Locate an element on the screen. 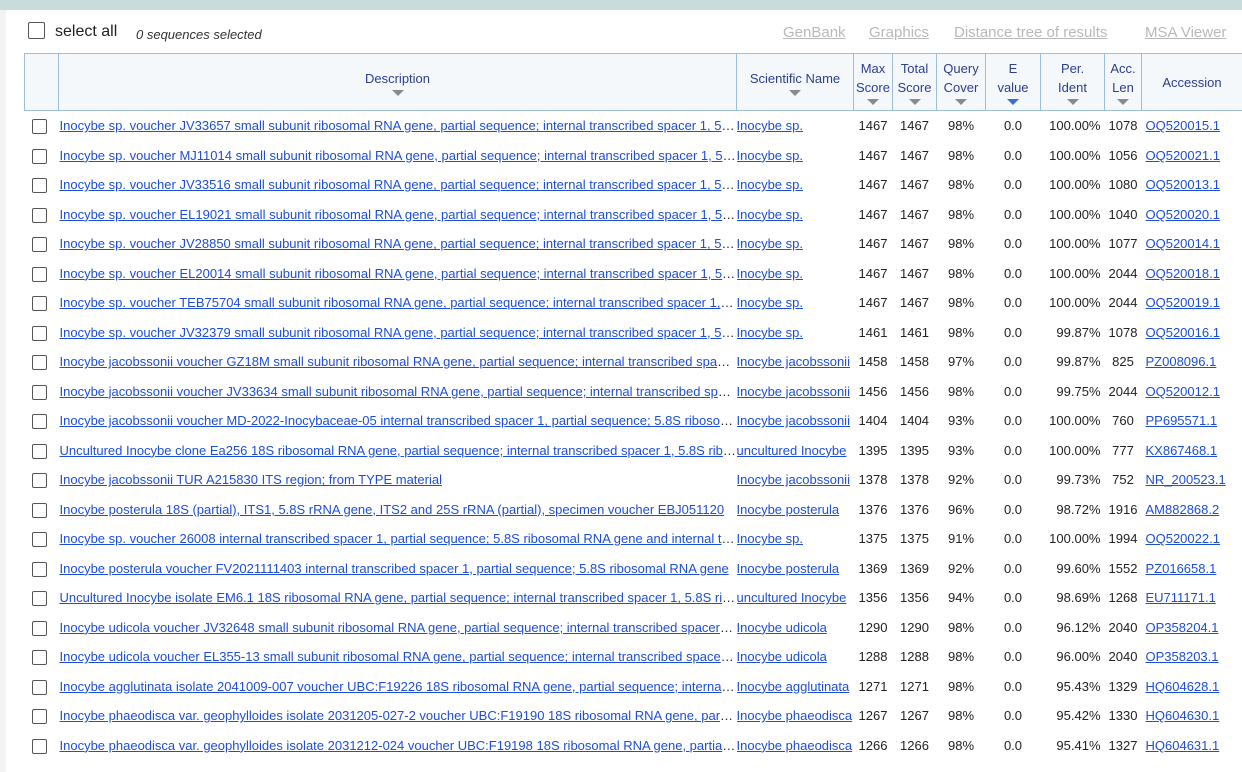 Image resolution: width=1242 pixels, height=772 pixels. accession-link: AM882868.2 is located at coordinates (1183, 509).